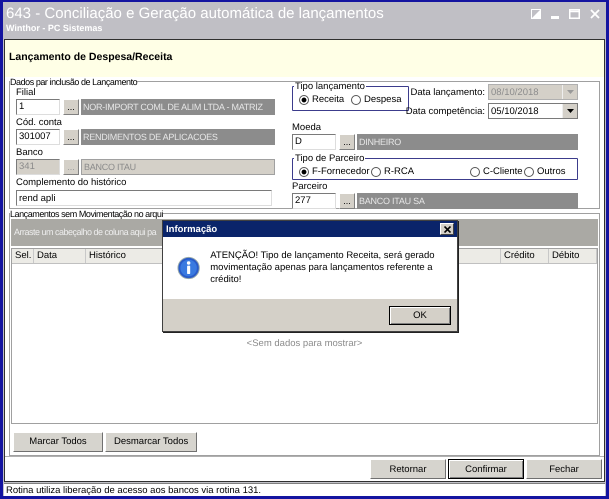  Describe the element at coordinates (58, 442) in the screenshot. I see `select-button: Marcar Todos` at that location.